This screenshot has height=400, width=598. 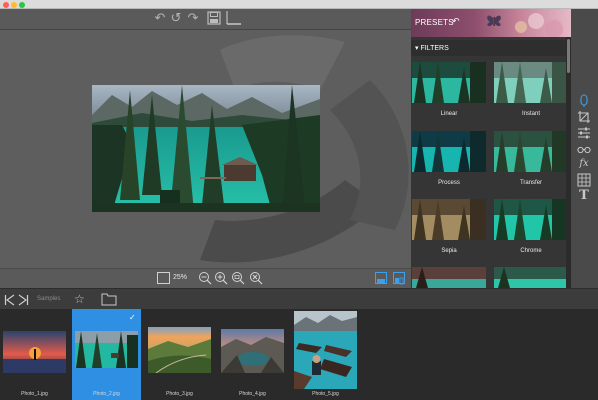 I want to click on filter-label-transfer: Transfer, so click(x=531, y=183).